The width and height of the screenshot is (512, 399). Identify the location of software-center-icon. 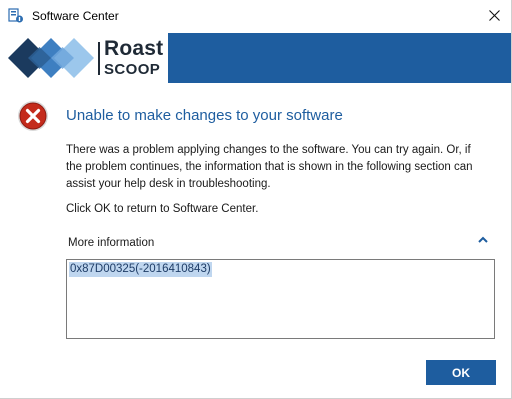
(16, 16).